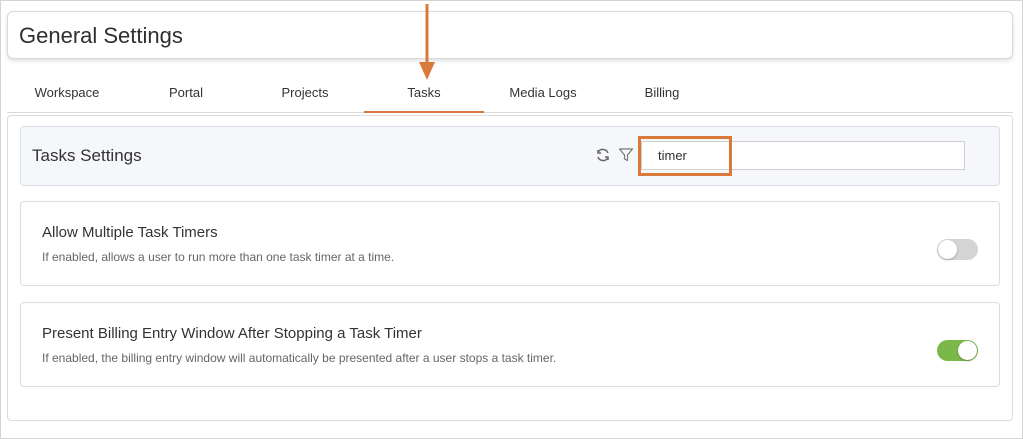  What do you see at coordinates (543, 95) in the screenshot?
I see `tab-media-logs: Media Logs` at bounding box center [543, 95].